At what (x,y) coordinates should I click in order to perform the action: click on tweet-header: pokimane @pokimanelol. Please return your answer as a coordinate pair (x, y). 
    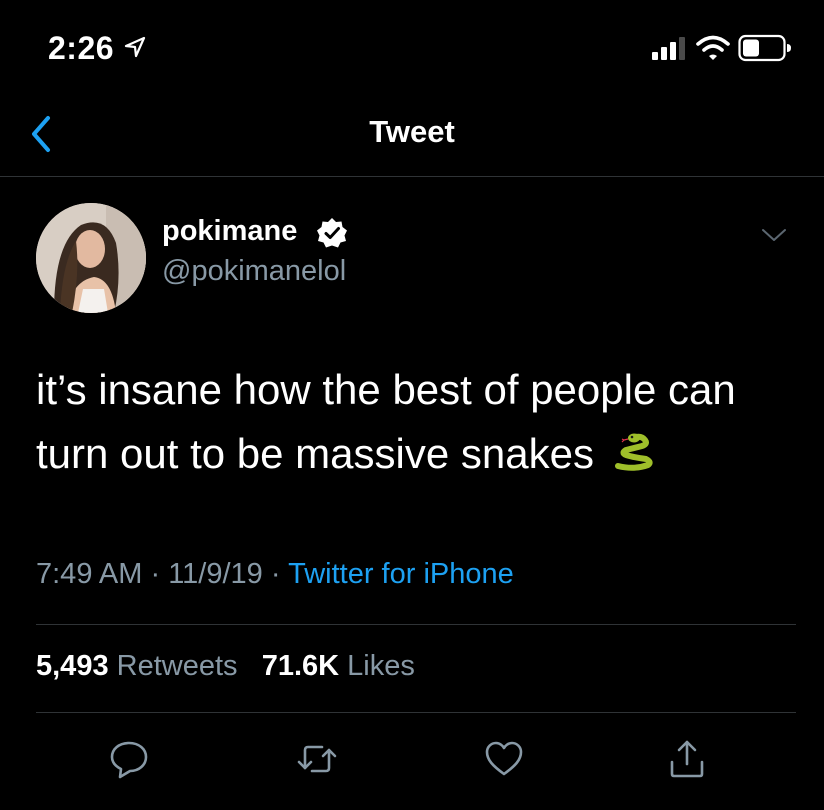
    Looking at the image, I should click on (412, 255).